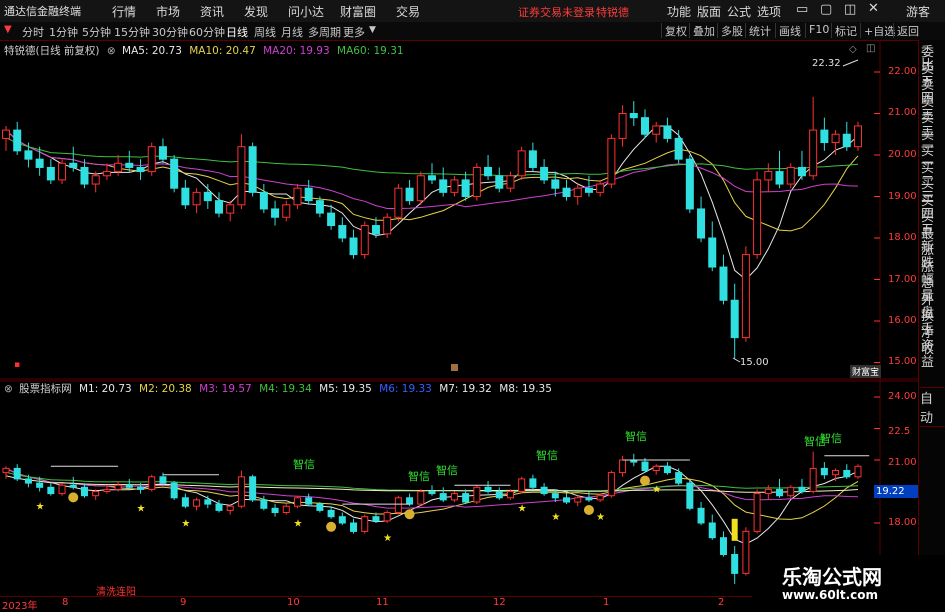  Describe the element at coordinates (20, 606) in the screenshot. I see `time-tick: 2023年` at that location.